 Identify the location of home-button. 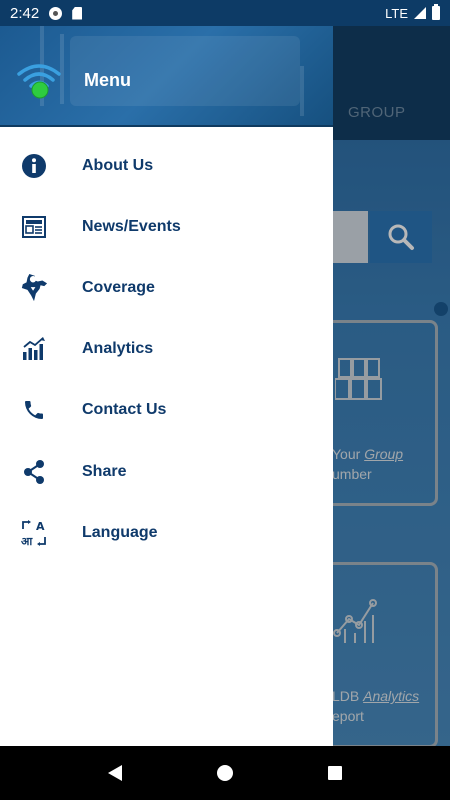
(225, 773).